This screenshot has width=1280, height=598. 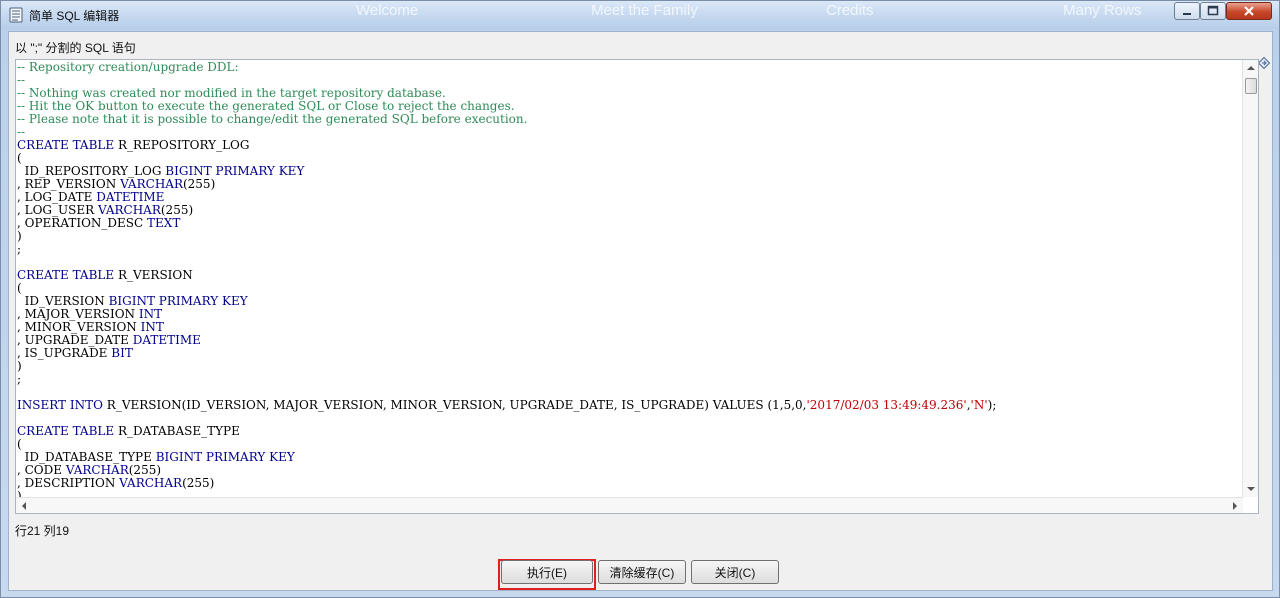 I want to click on background-tab: Welcome, so click(x=387, y=10).